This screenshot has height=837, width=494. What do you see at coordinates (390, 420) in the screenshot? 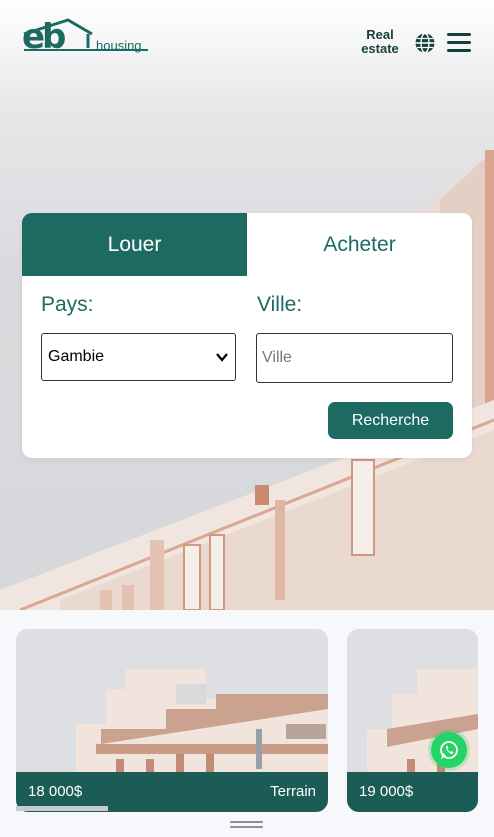
I see `search-button: Recherche` at bounding box center [390, 420].